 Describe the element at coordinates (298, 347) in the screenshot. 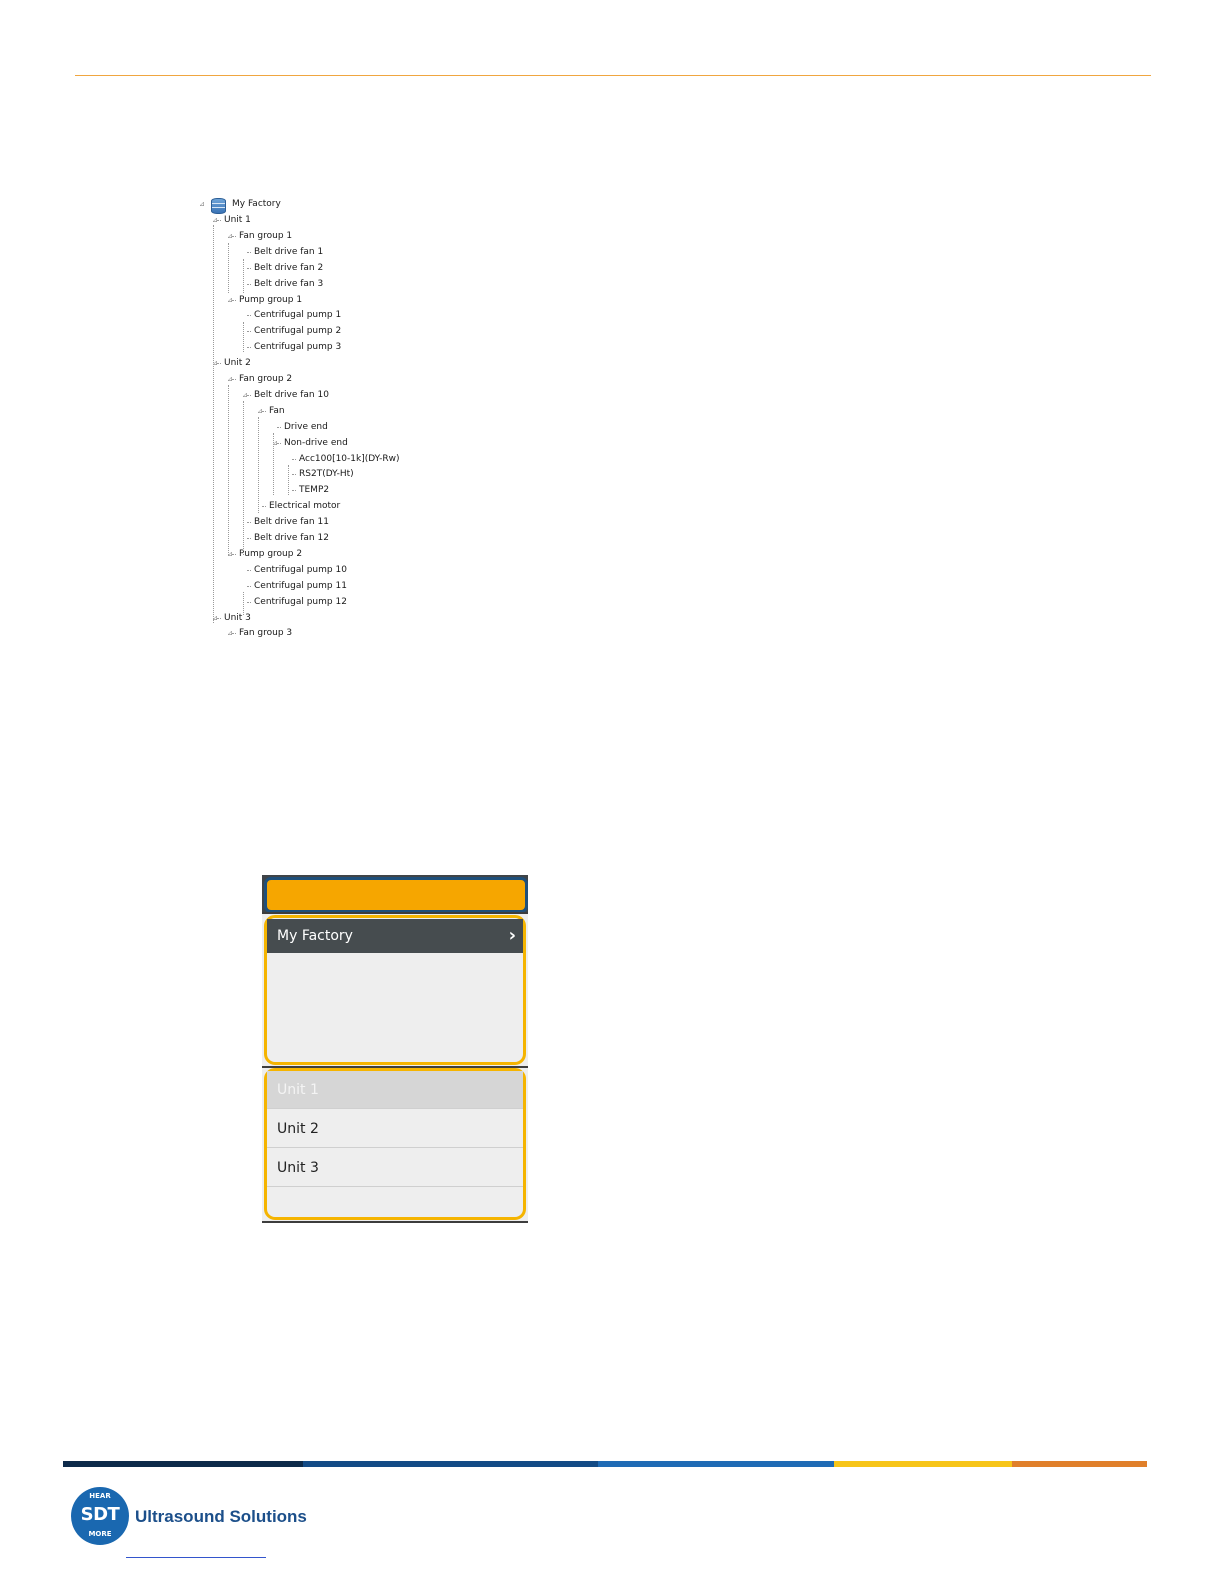

I see `tree-node-label: Centrifugal pump 3` at that location.